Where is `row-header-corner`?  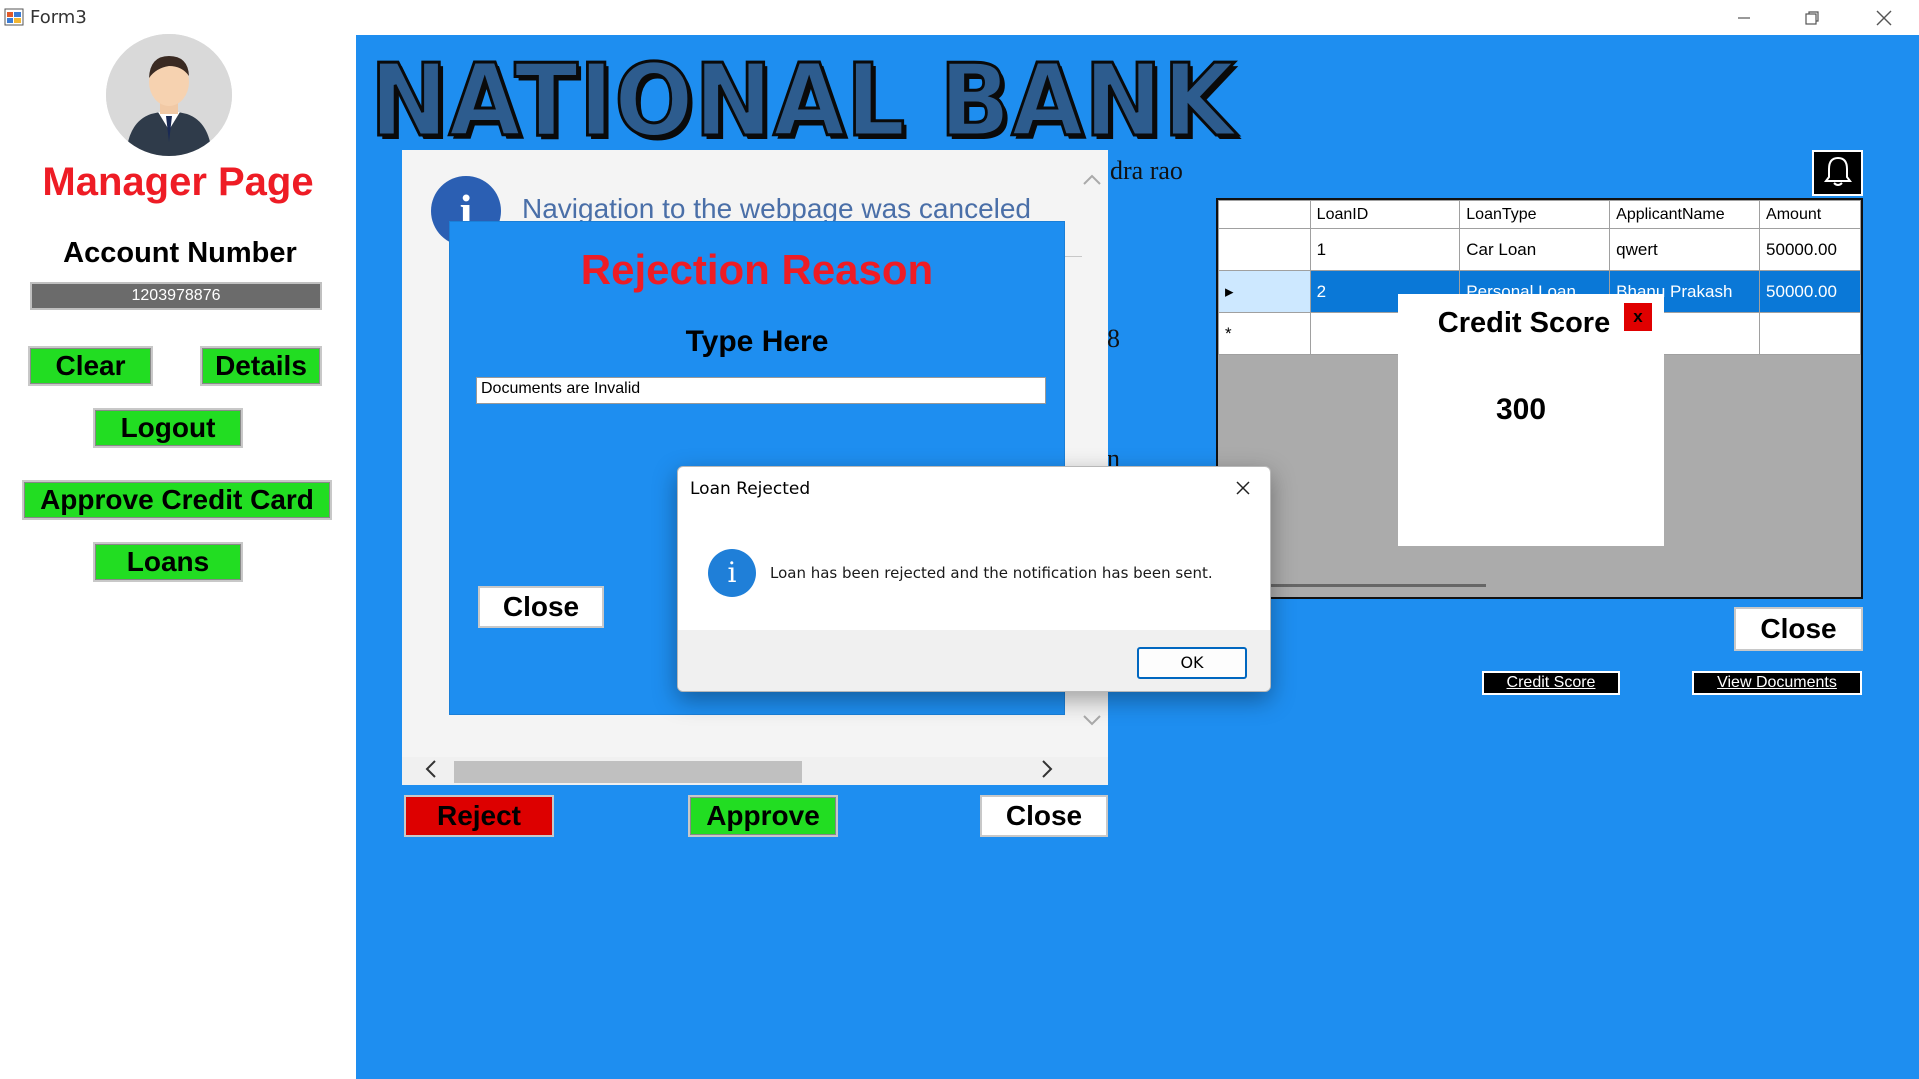 row-header-corner is located at coordinates (1264, 214).